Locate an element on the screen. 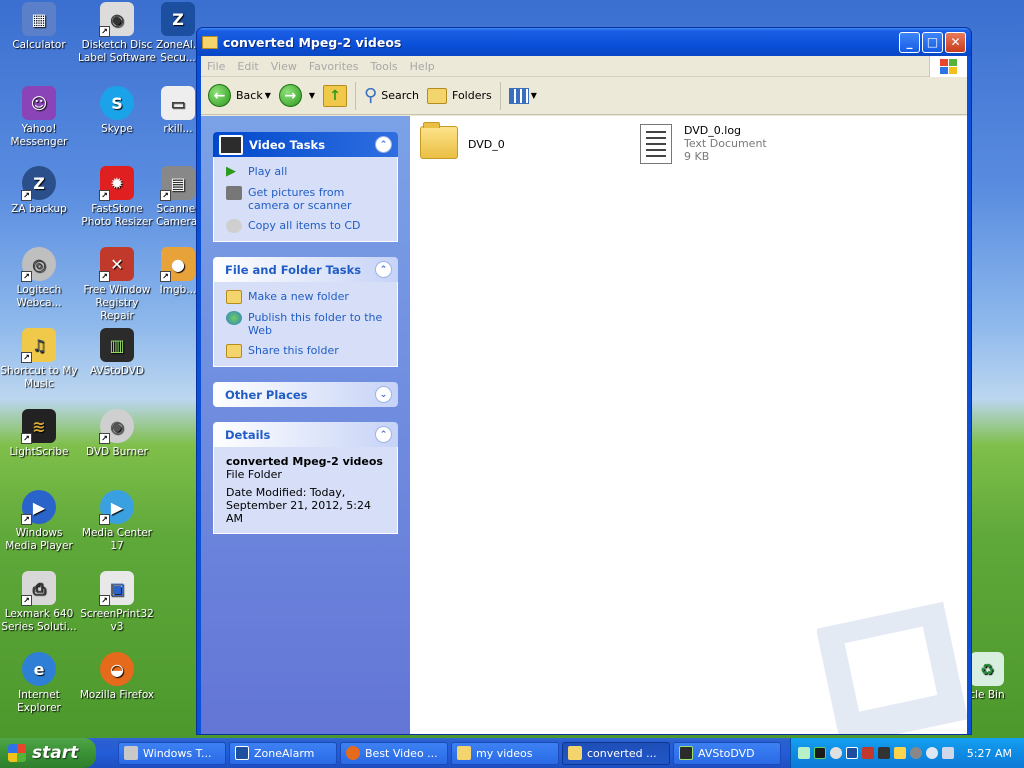 The width and height of the screenshot is (1024, 768). tray-user-icon is located at coordinates (900, 753).